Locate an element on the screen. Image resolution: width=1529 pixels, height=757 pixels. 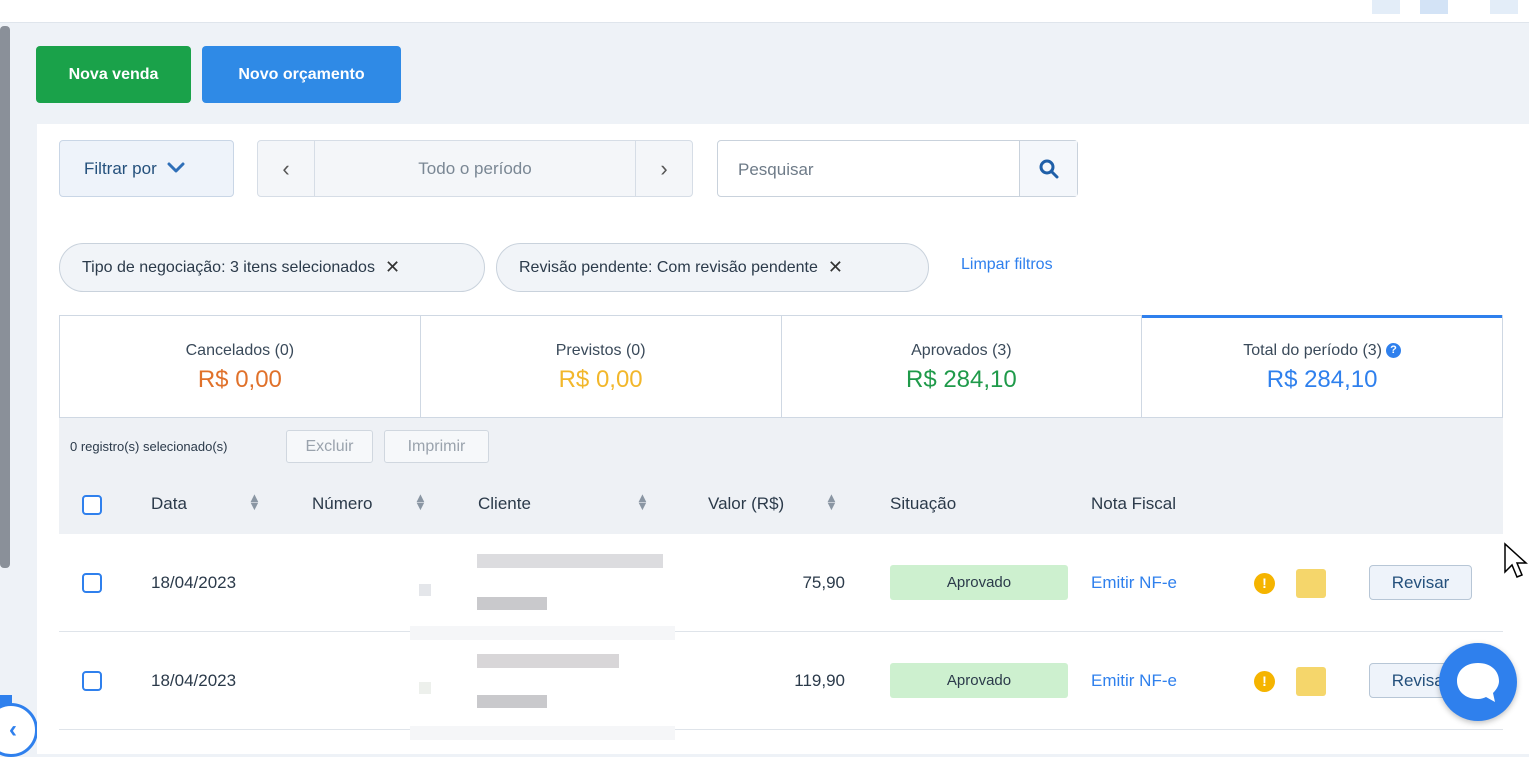
search-button is located at coordinates (1048, 168).